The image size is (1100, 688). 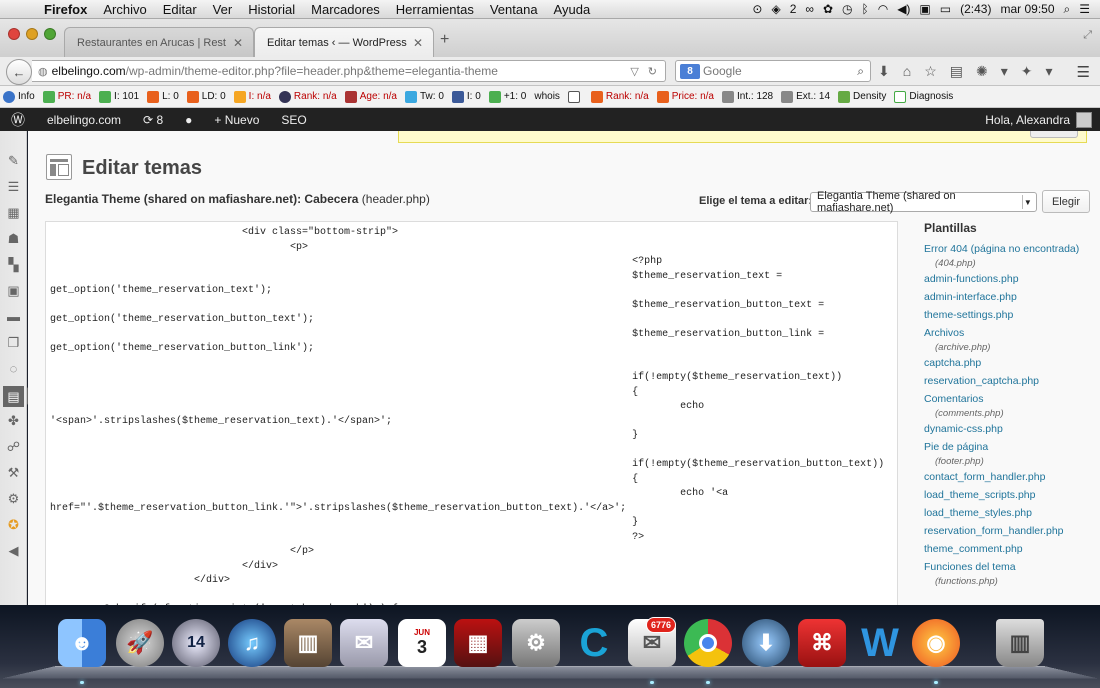 What do you see at coordinates (1009, 399) in the screenshot?
I see `template-link: Comentarios` at bounding box center [1009, 399].